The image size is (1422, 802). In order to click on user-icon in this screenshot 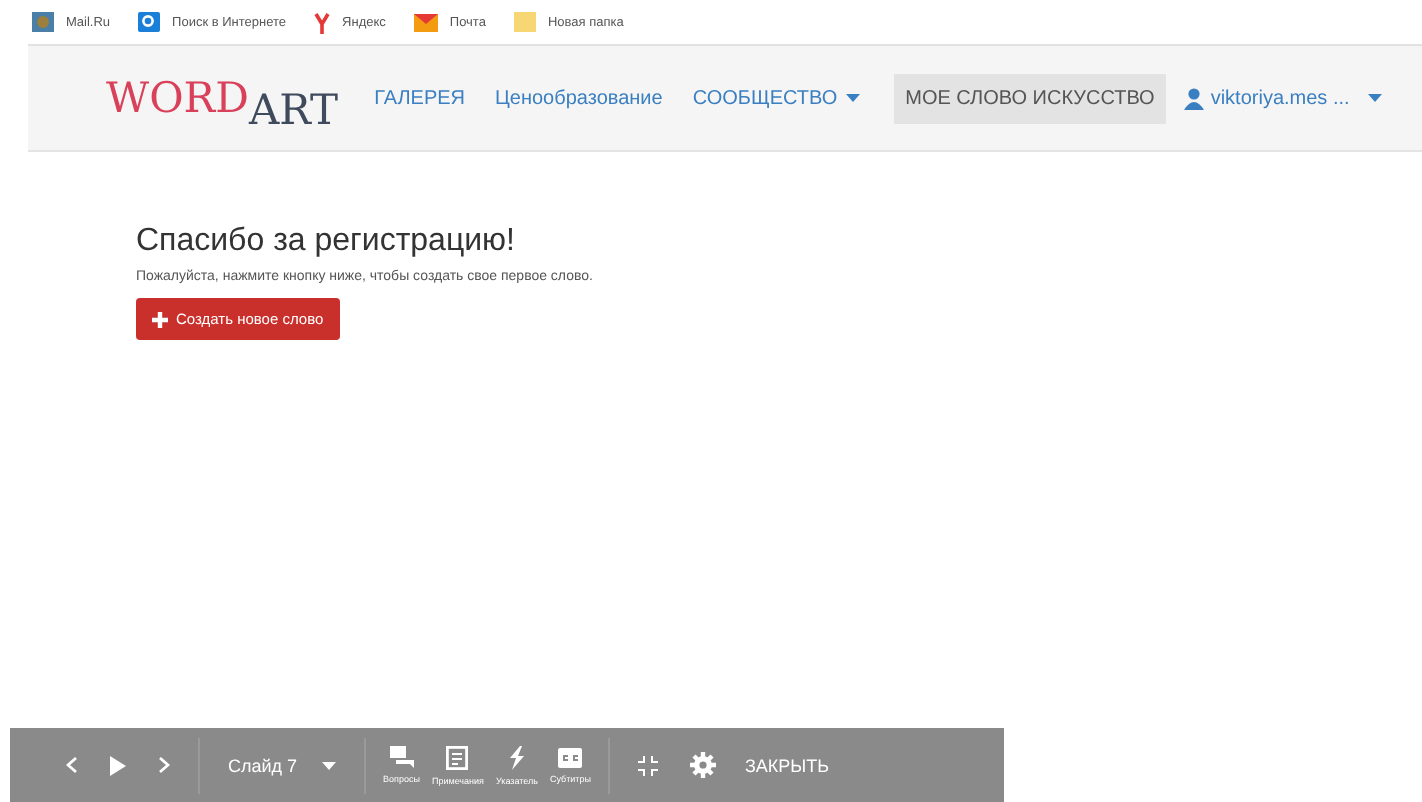, I will do `click(1194, 98)`.